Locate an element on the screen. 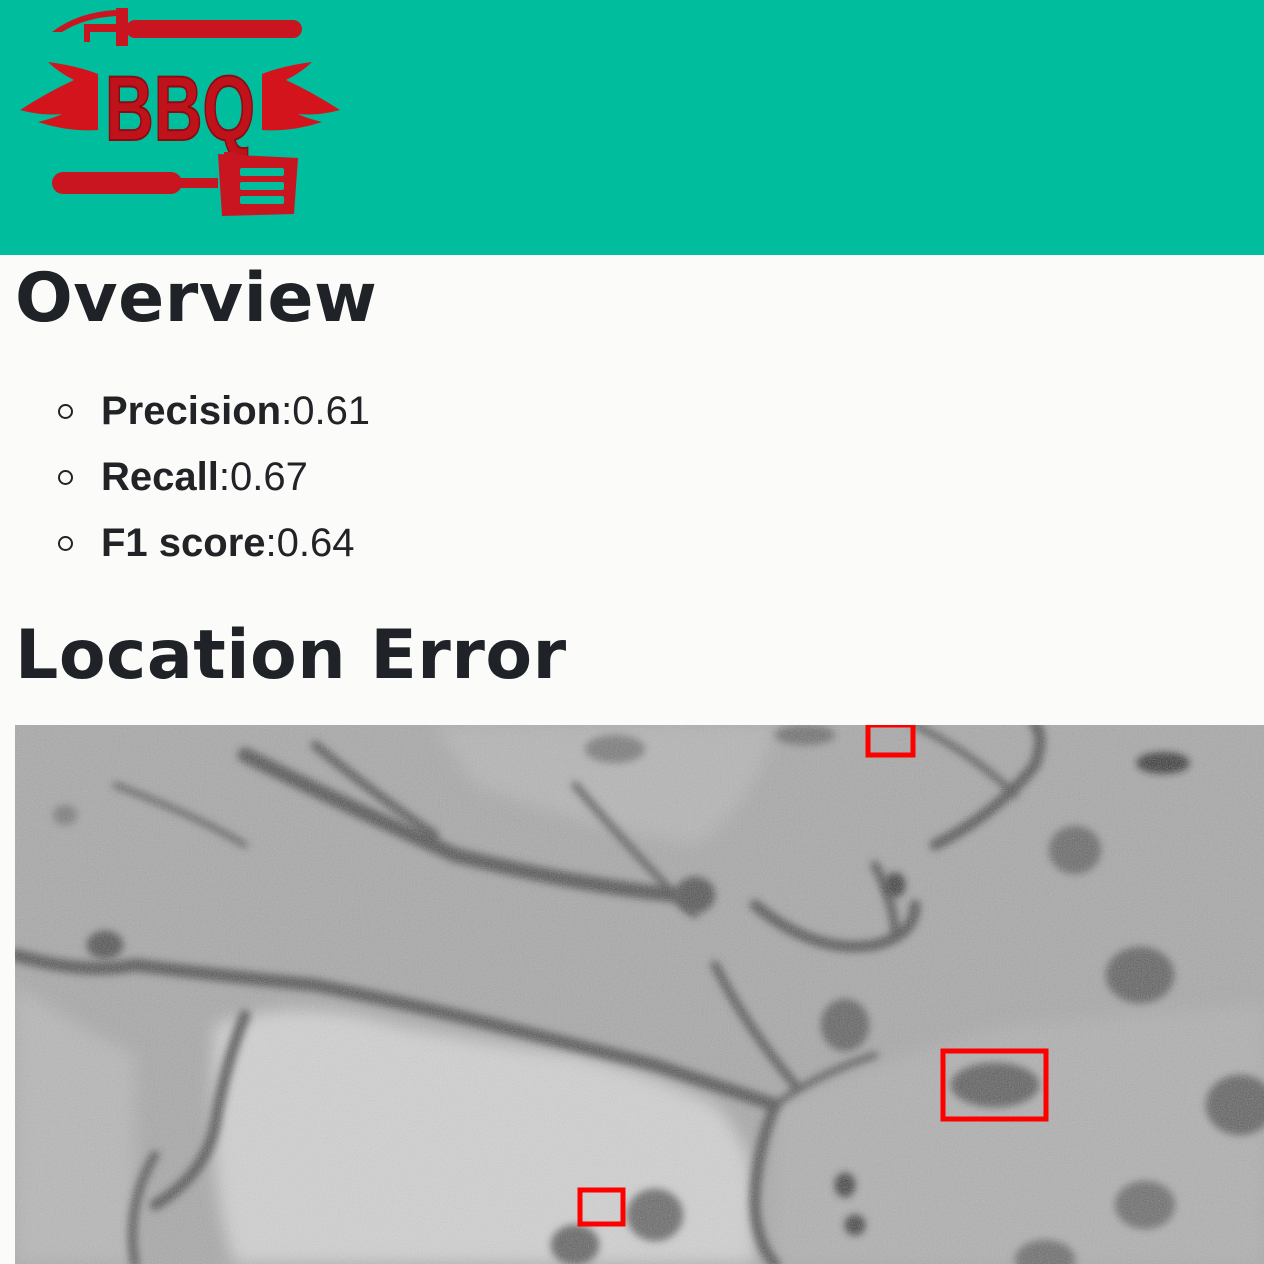 This screenshot has width=1264, height=1264. list-item: Recall: 0.67 is located at coordinates (214, 477).